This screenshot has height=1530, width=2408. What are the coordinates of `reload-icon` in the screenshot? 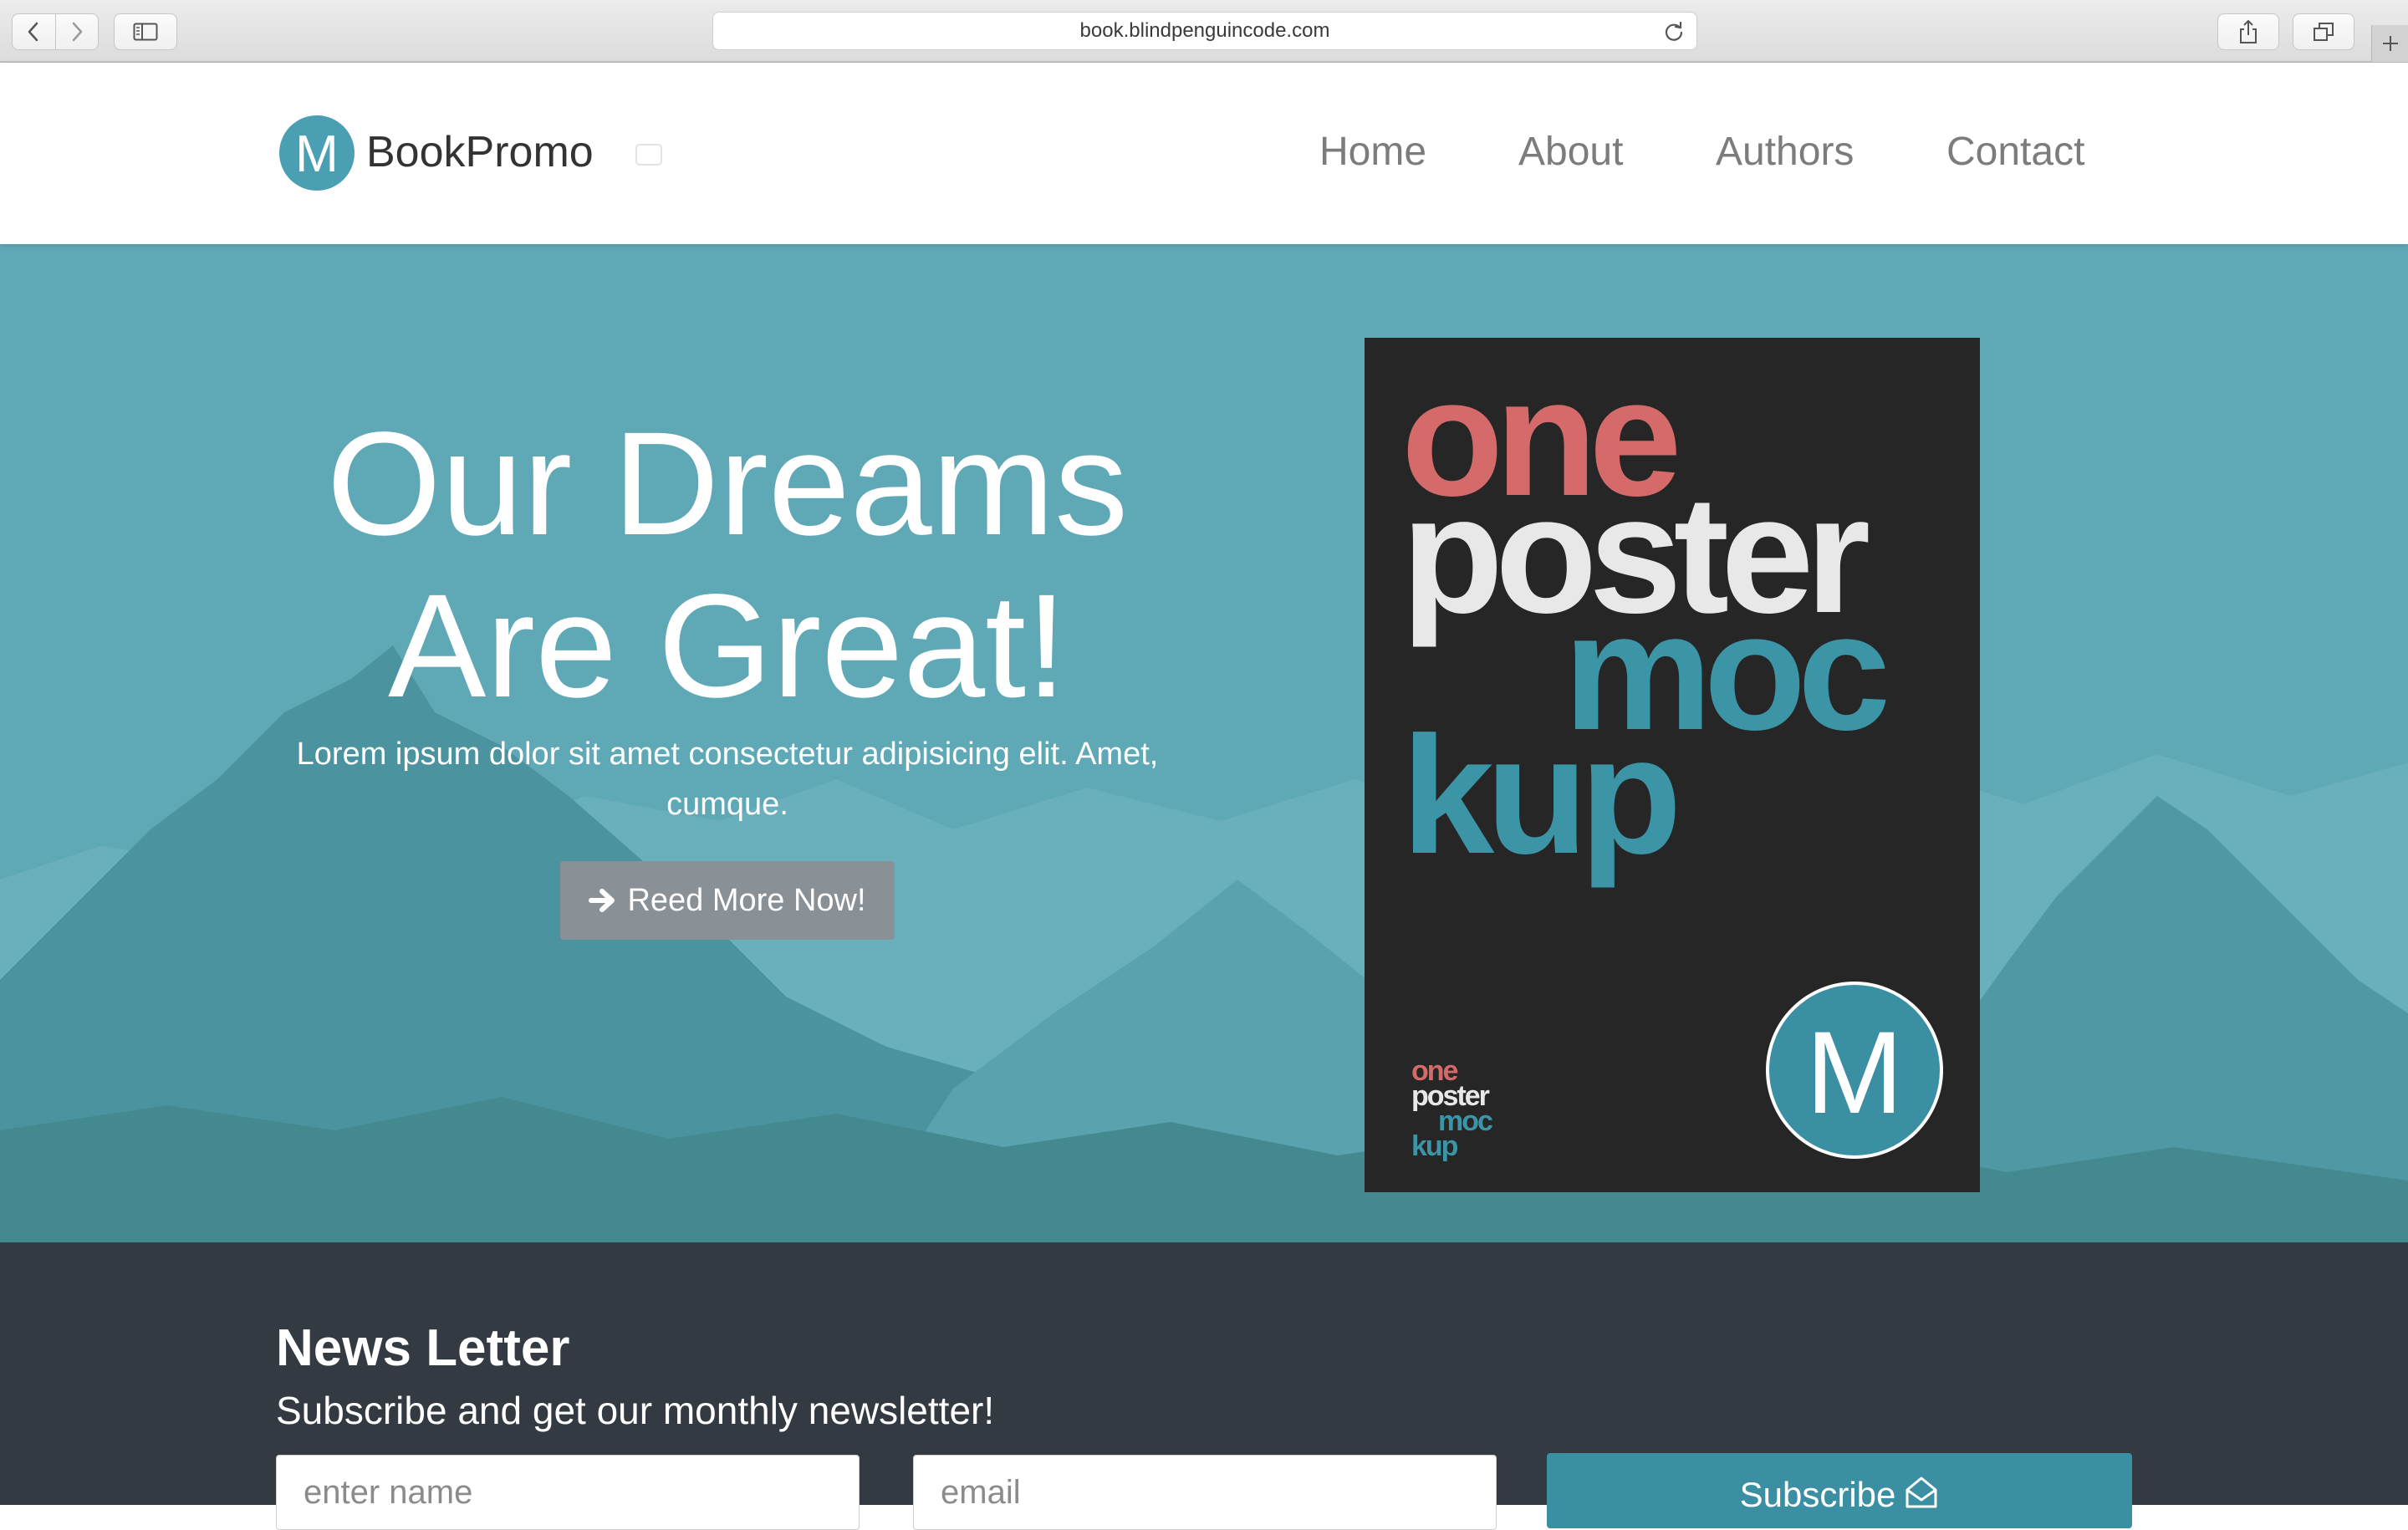 It's located at (1674, 32).